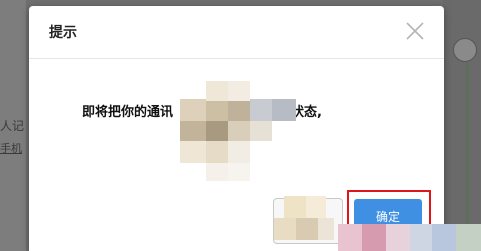  What do you see at coordinates (462, 125) in the screenshot?
I see `background-right-panel` at bounding box center [462, 125].